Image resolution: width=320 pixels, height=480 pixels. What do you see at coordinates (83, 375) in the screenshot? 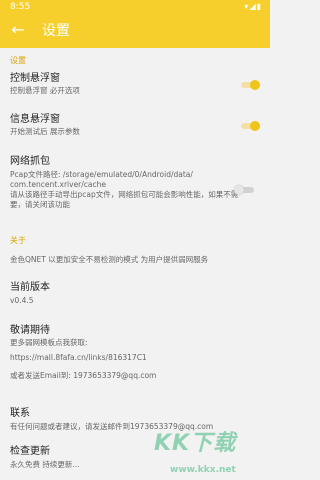
I see `email-line: 或者发送Email到: 1973653379@qq.com` at bounding box center [83, 375].